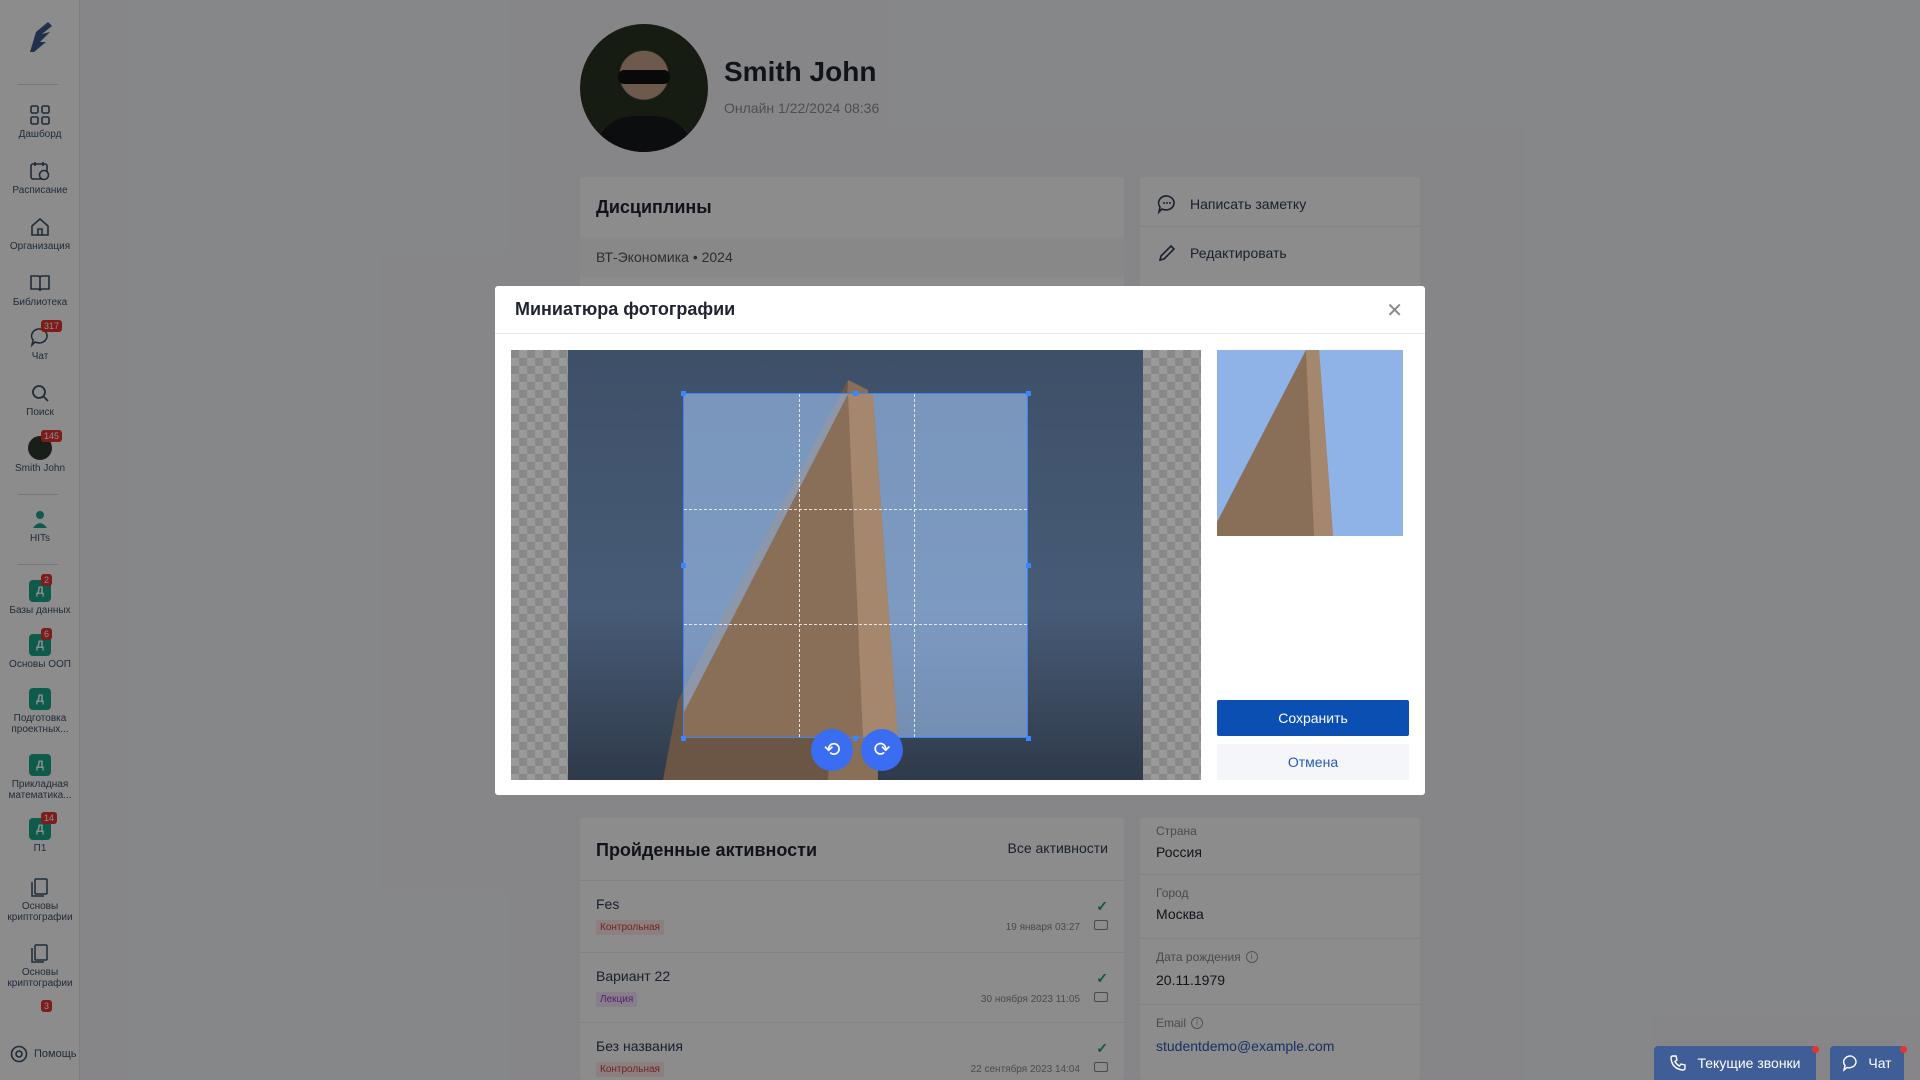  I want to click on modal-title: Миниатюра фотографии, so click(625, 309).